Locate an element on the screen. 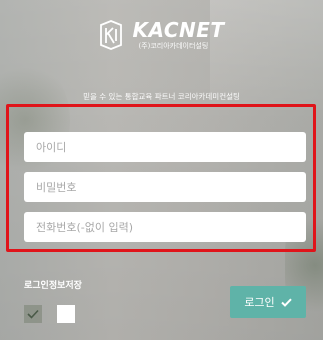  remember-login-label: 로그인정보저장 is located at coordinates (53, 286).